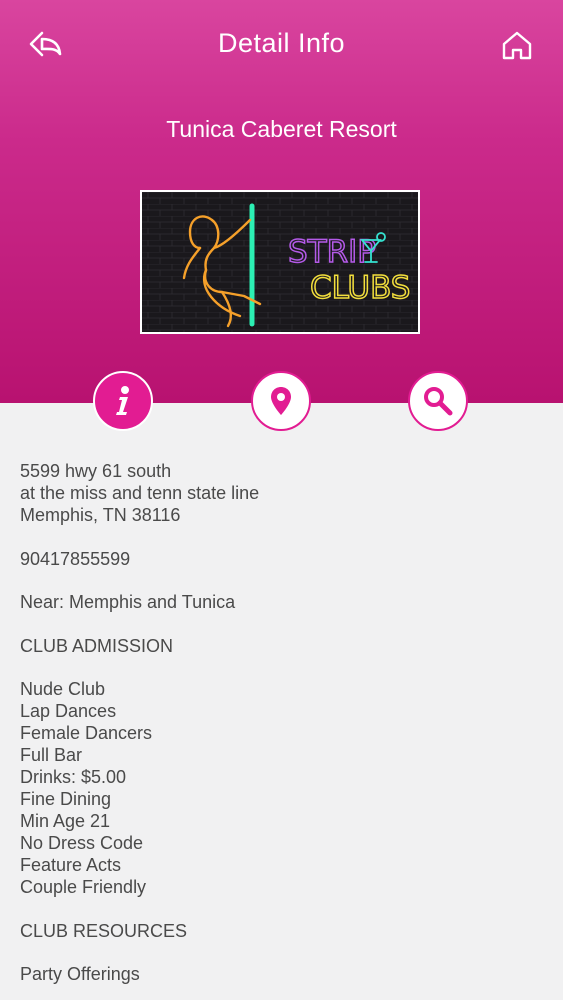 Image resolution: width=563 pixels, height=1000 pixels. Describe the element at coordinates (97, 645) in the screenshot. I see `admission-heading: CLUB ADMISSION` at that location.